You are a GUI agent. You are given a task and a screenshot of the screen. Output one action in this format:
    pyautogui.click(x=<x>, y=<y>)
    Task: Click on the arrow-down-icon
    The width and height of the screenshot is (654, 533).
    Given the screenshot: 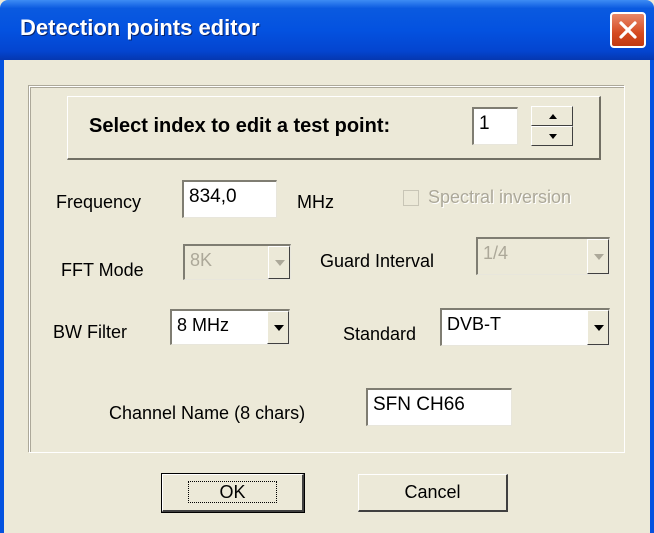 What is the action you would take?
    pyautogui.click(x=553, y=136)
    